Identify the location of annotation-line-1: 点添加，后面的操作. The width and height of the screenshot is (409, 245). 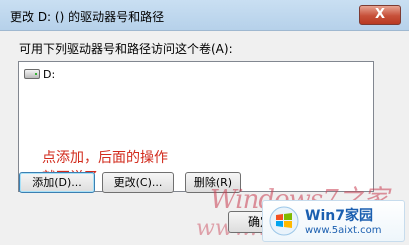
(105, 158).